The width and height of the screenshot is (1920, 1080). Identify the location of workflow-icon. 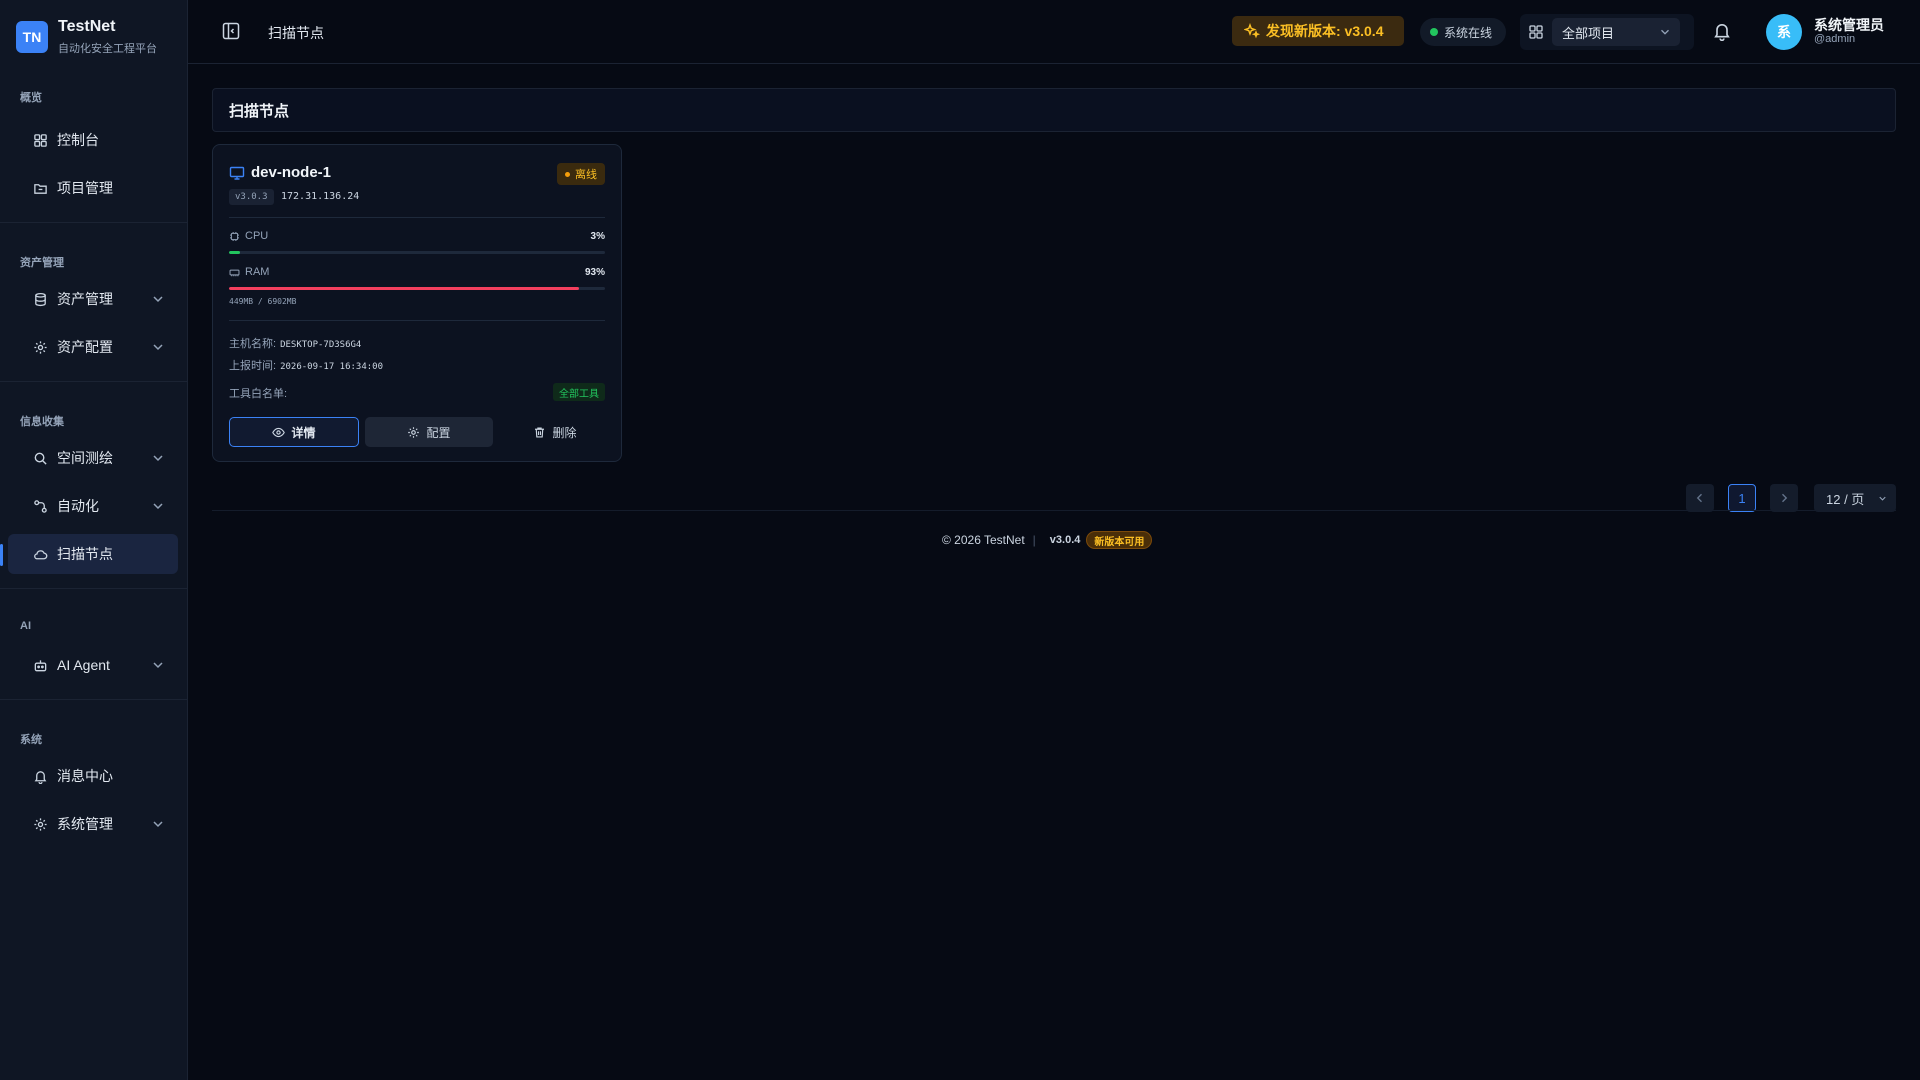
(40, 506).